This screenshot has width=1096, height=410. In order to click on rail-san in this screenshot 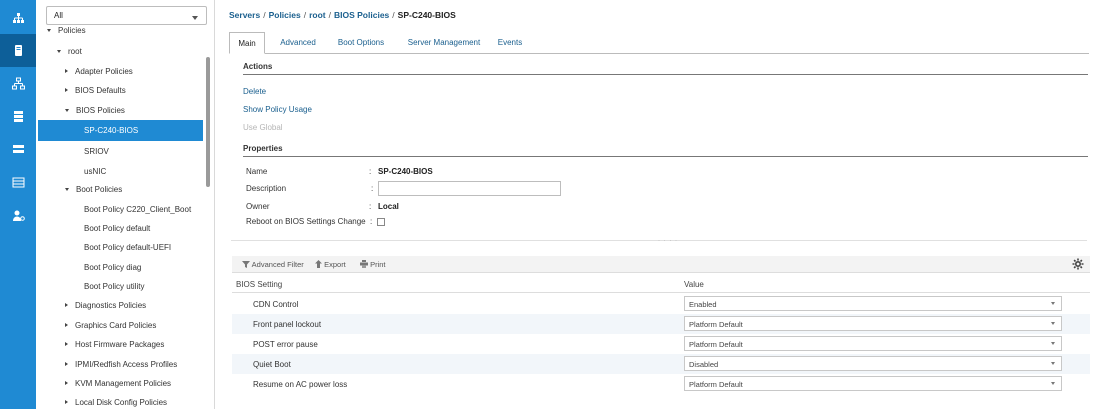, I will do `click(18, 116)`.